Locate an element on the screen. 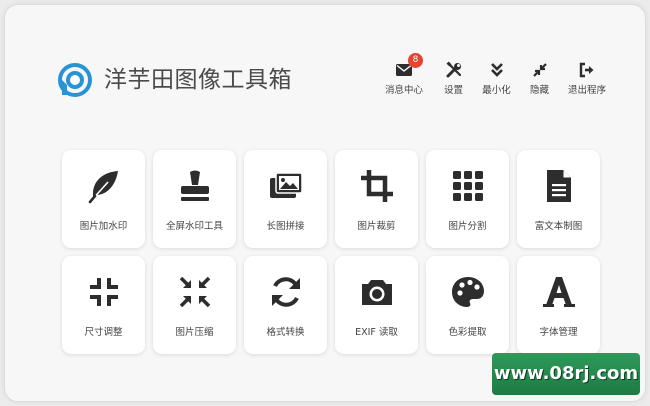 The height and width of the screenshot is (406, 650). minimize-label: 最小化 is located at coordinates (496, 90).